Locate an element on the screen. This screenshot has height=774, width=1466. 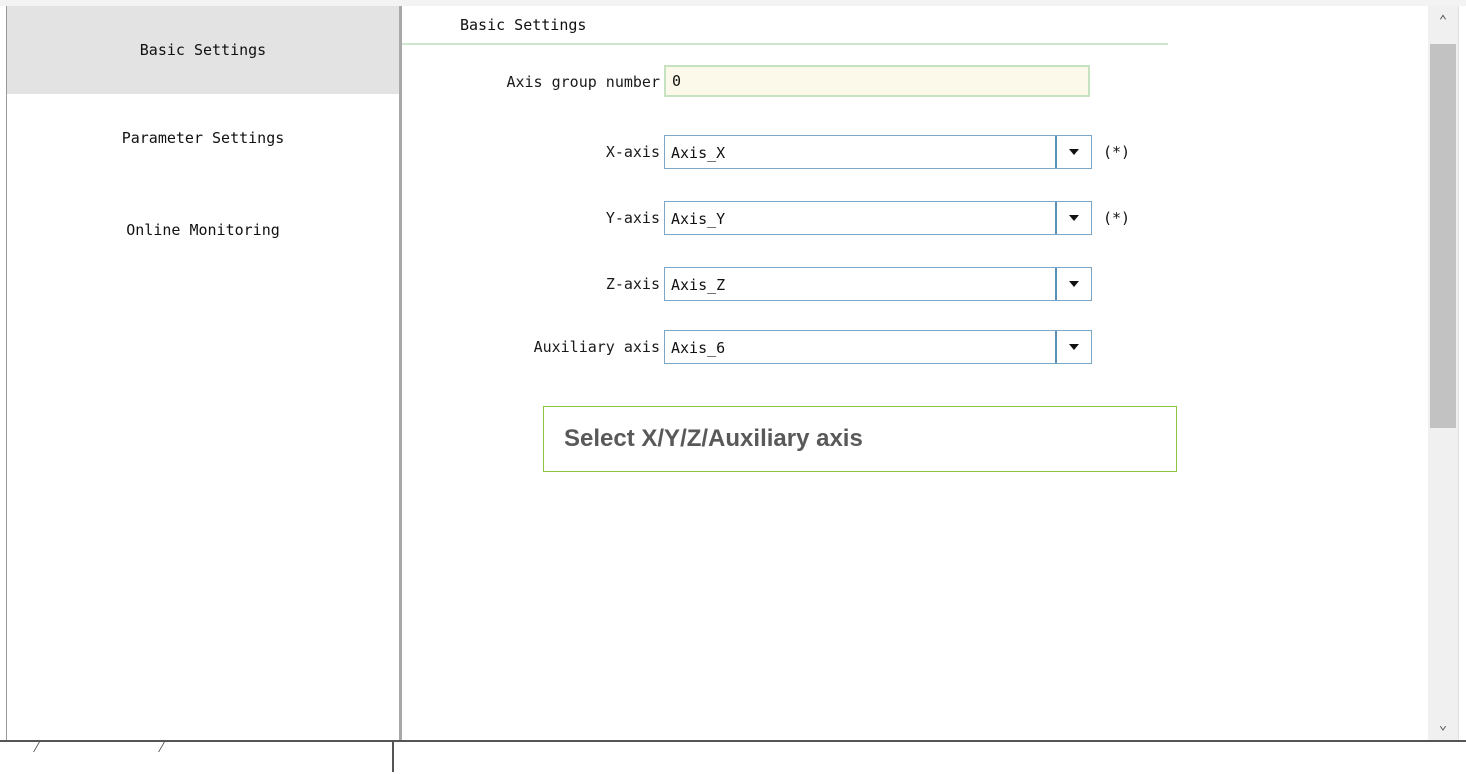
vertical-scrollbar: ⌃ ⌄ is located at coordinates (1443, 373).